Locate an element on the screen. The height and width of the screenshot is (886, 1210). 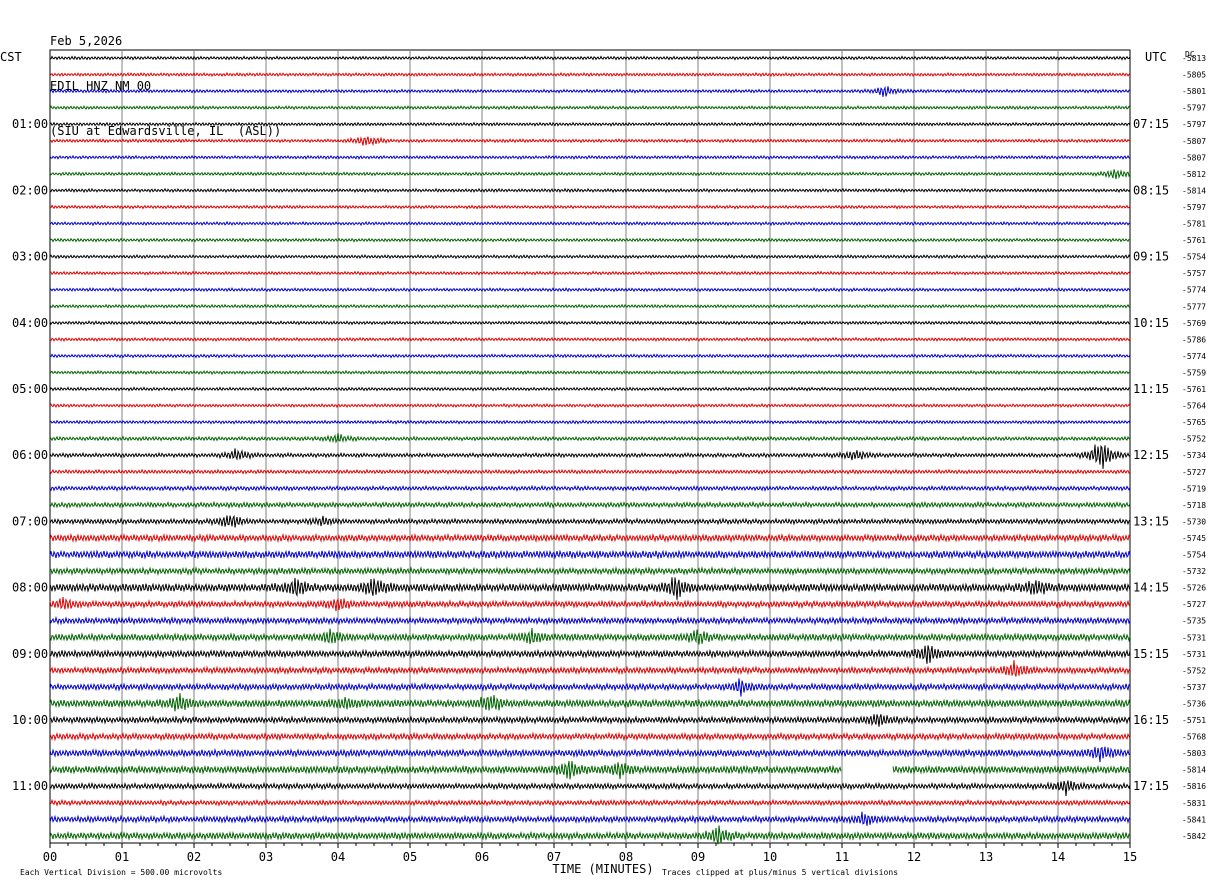
dc-offset-label: -5774 is located at coordinates (1194, 356).